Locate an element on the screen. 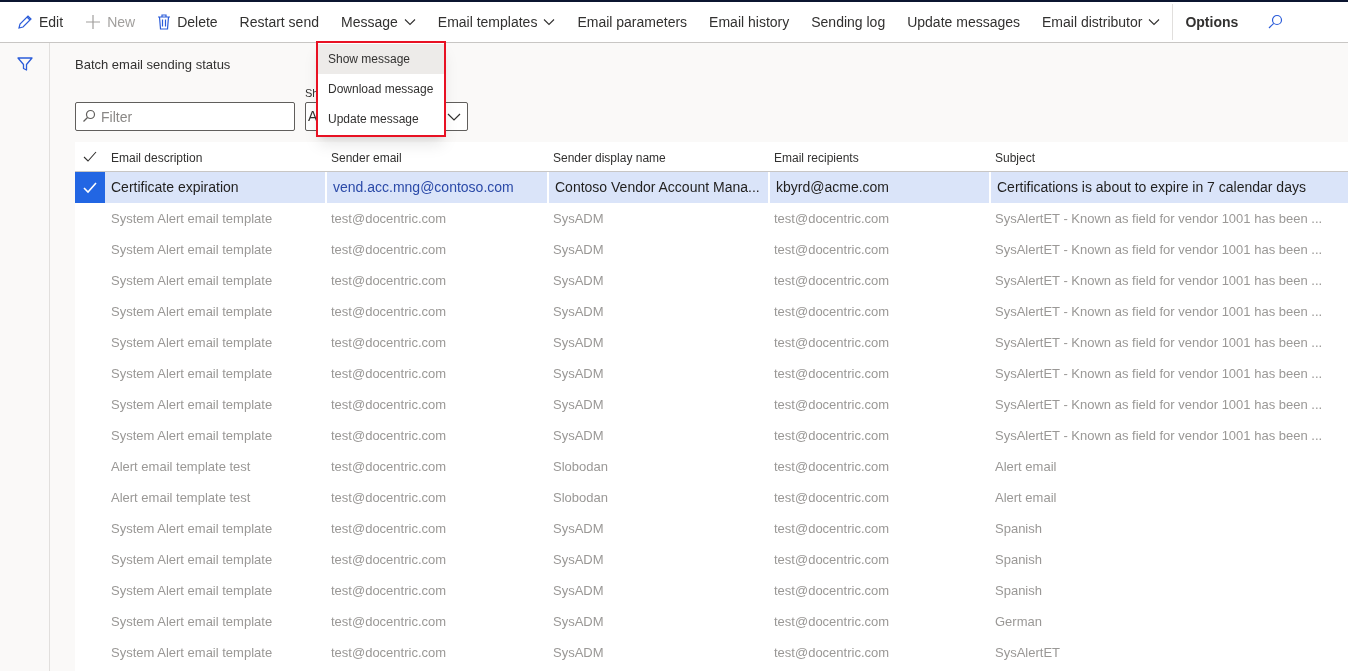 This screenshot has width=1348, height=671. toolbar-button: Delete is located at coordinates (187, 22).